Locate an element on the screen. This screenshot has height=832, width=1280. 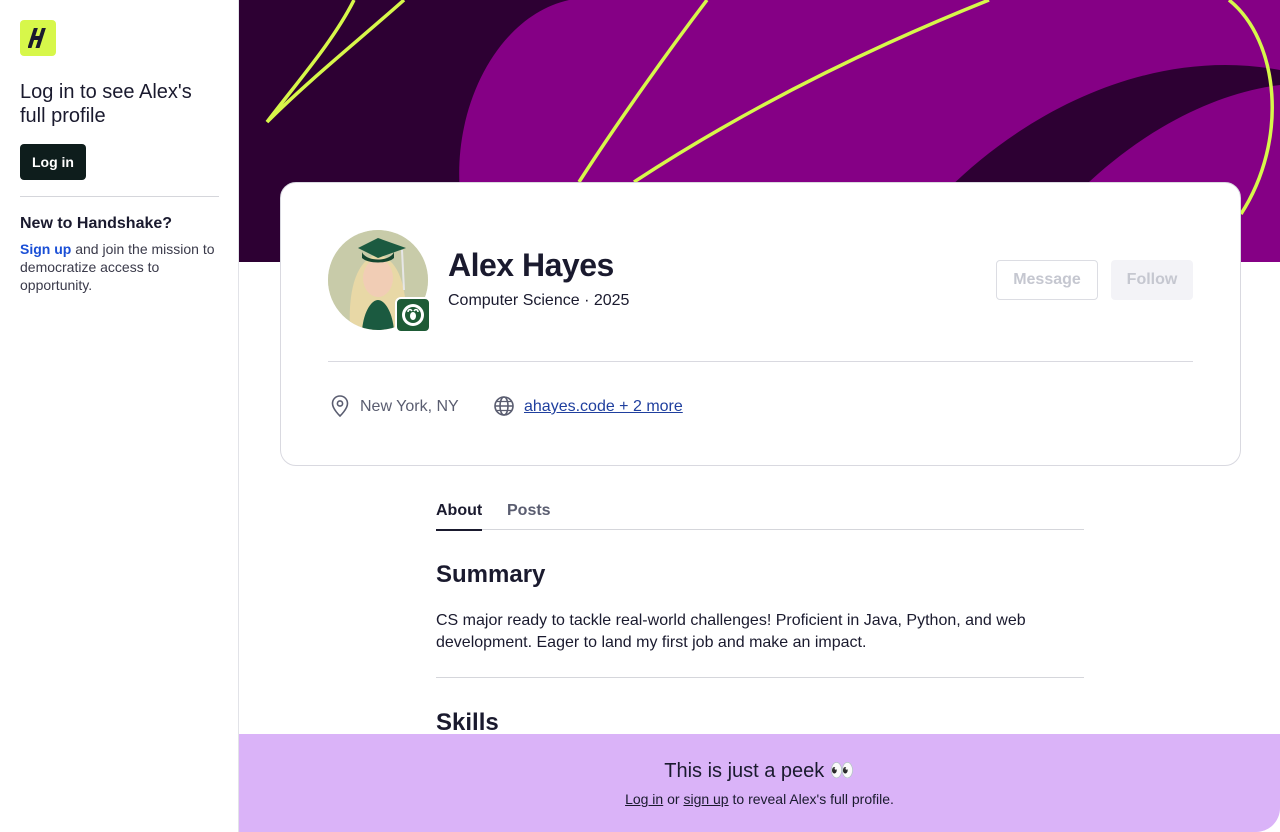
tab-about: About is located at coordinates (459, 516).